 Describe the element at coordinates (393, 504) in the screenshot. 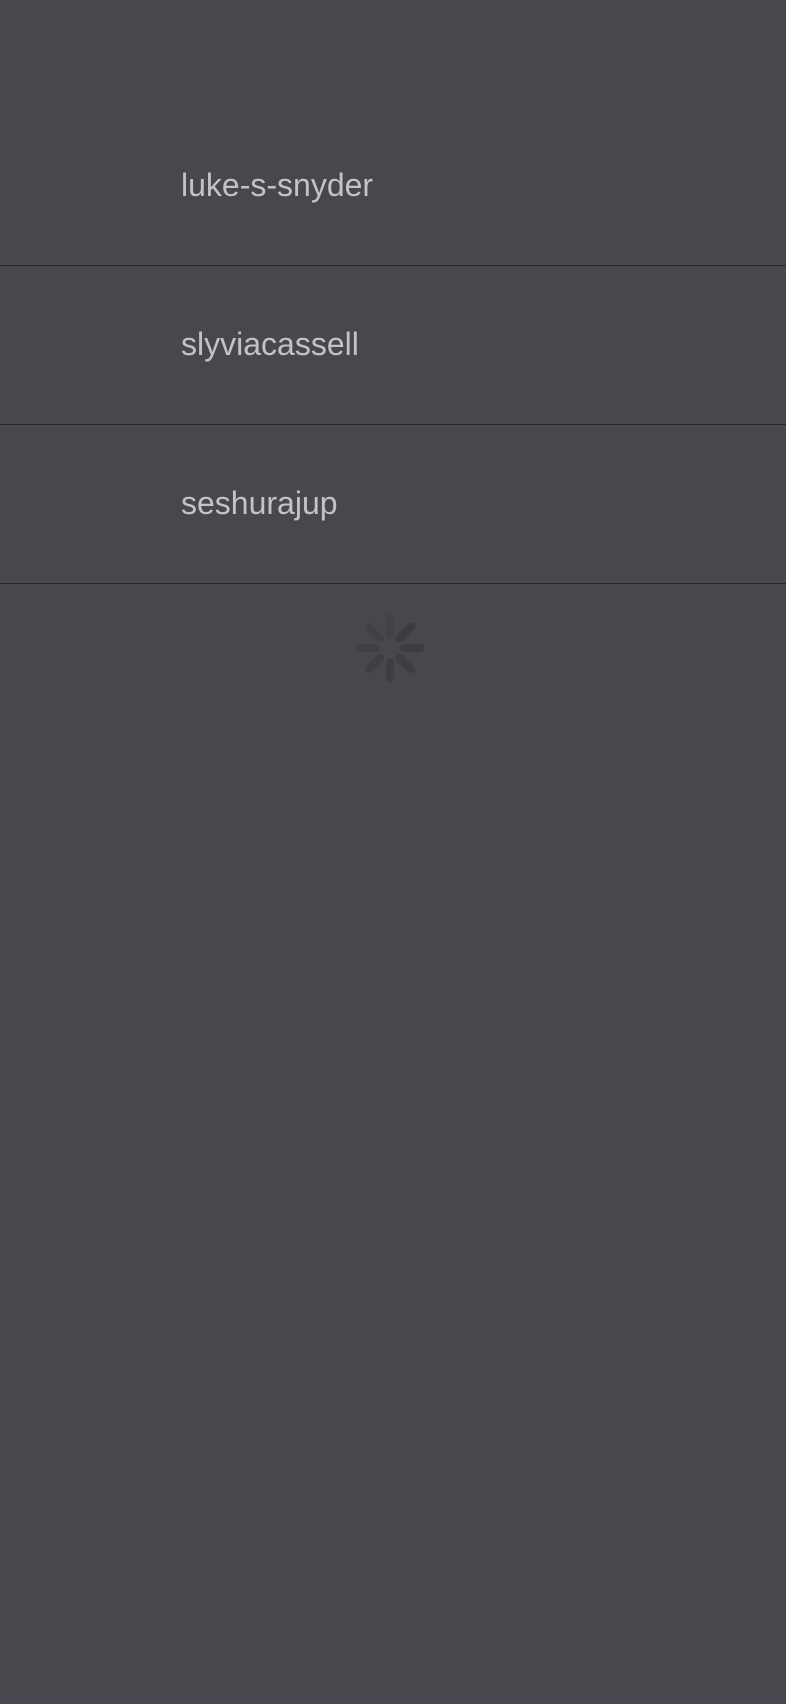

I see `list-item: seshurajup` at that location.